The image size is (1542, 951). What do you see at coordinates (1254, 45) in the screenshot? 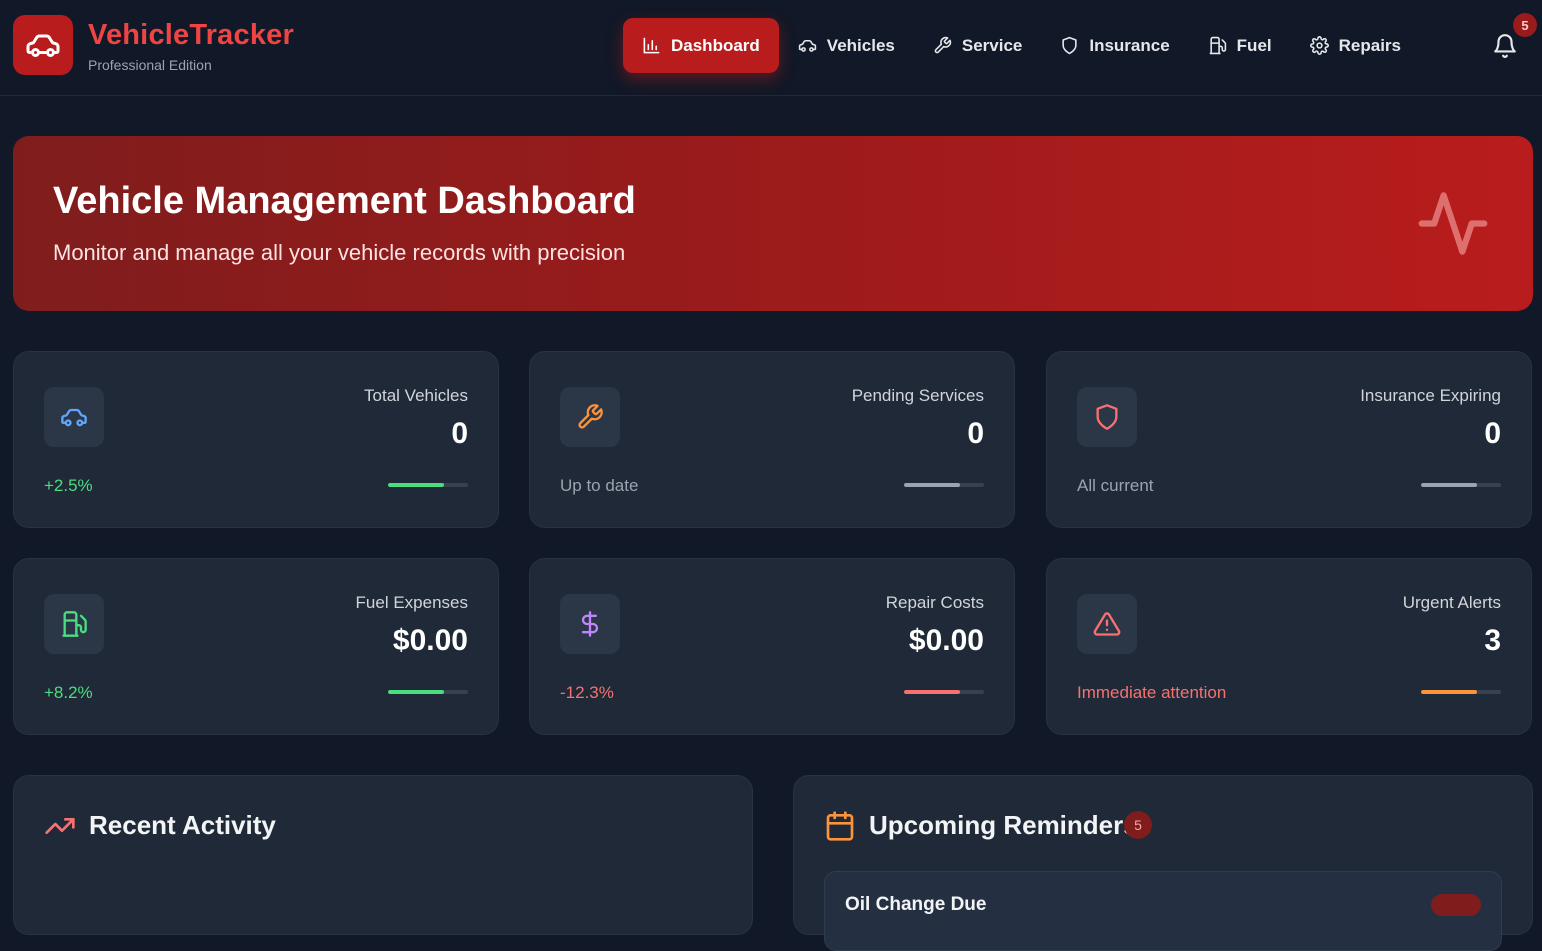
I see `nav-fuel-label: Fuel` at bounding box center [1254, 45].